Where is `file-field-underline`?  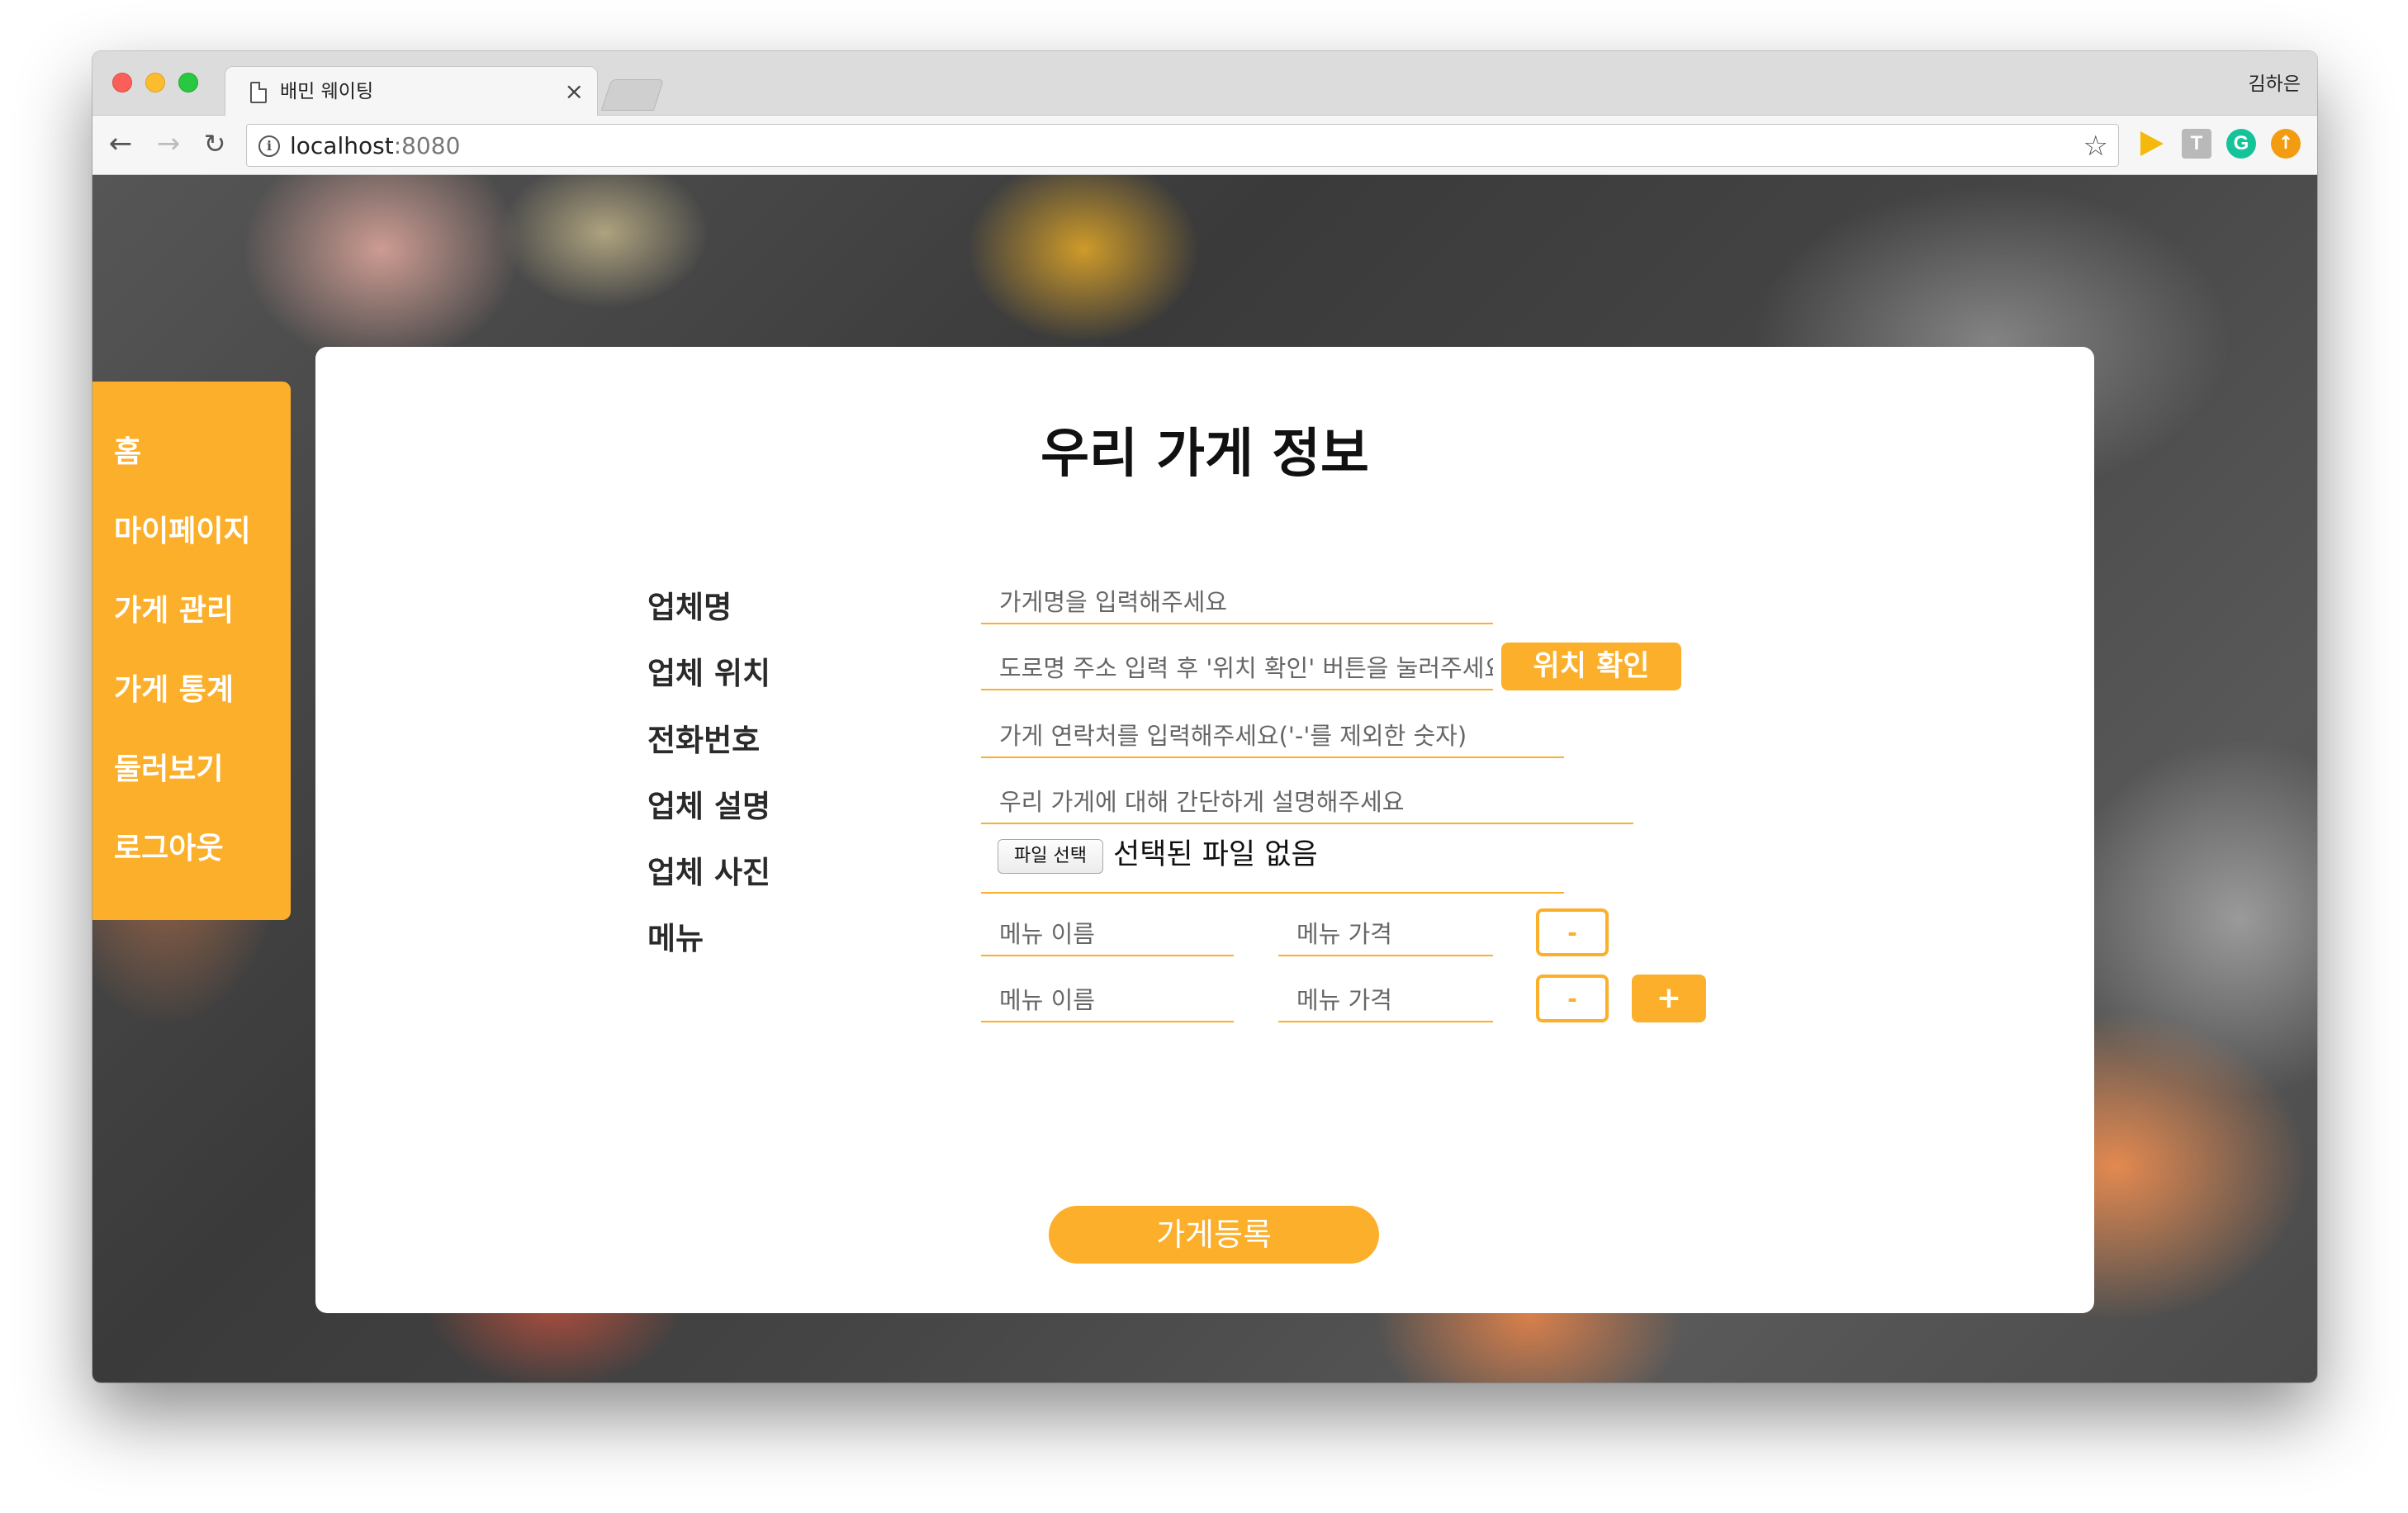 file-field-underline is located at coordinates (1273, 893).